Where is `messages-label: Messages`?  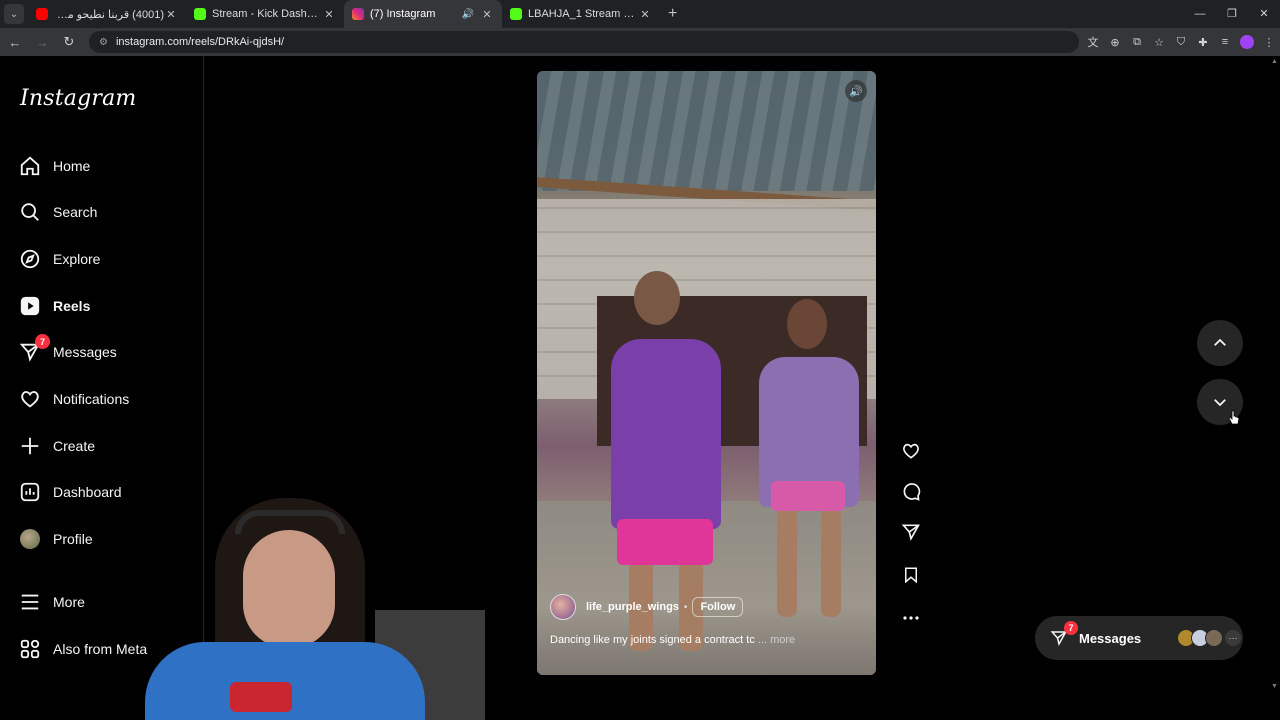 messages-label: Messages is located at coordinates (1110, 638).